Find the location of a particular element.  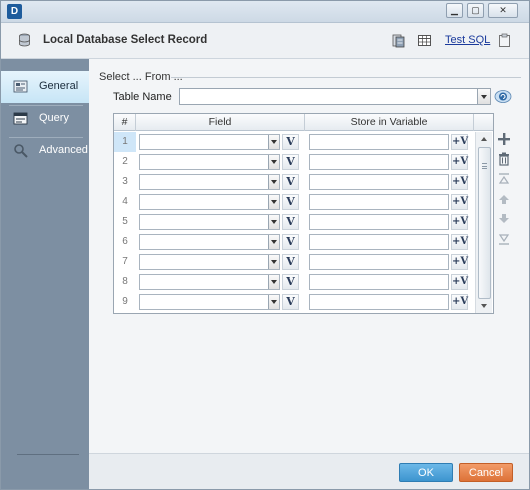

table-row: 5 V +V is located at coordinates (294, 222).